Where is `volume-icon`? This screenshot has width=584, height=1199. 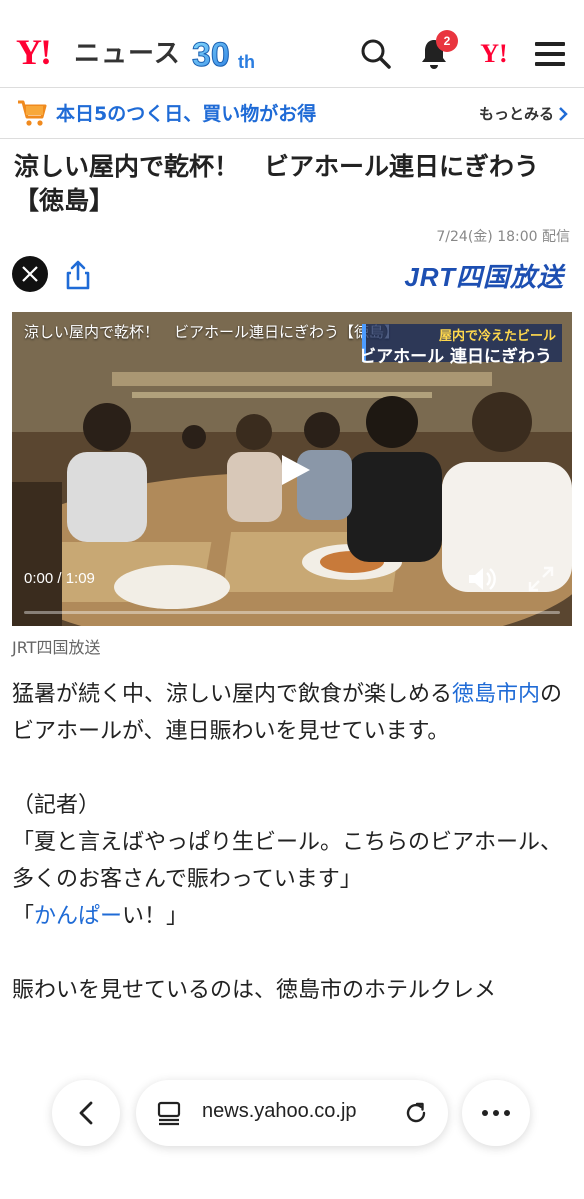
volume-icon is located at coordinates (481, 579).